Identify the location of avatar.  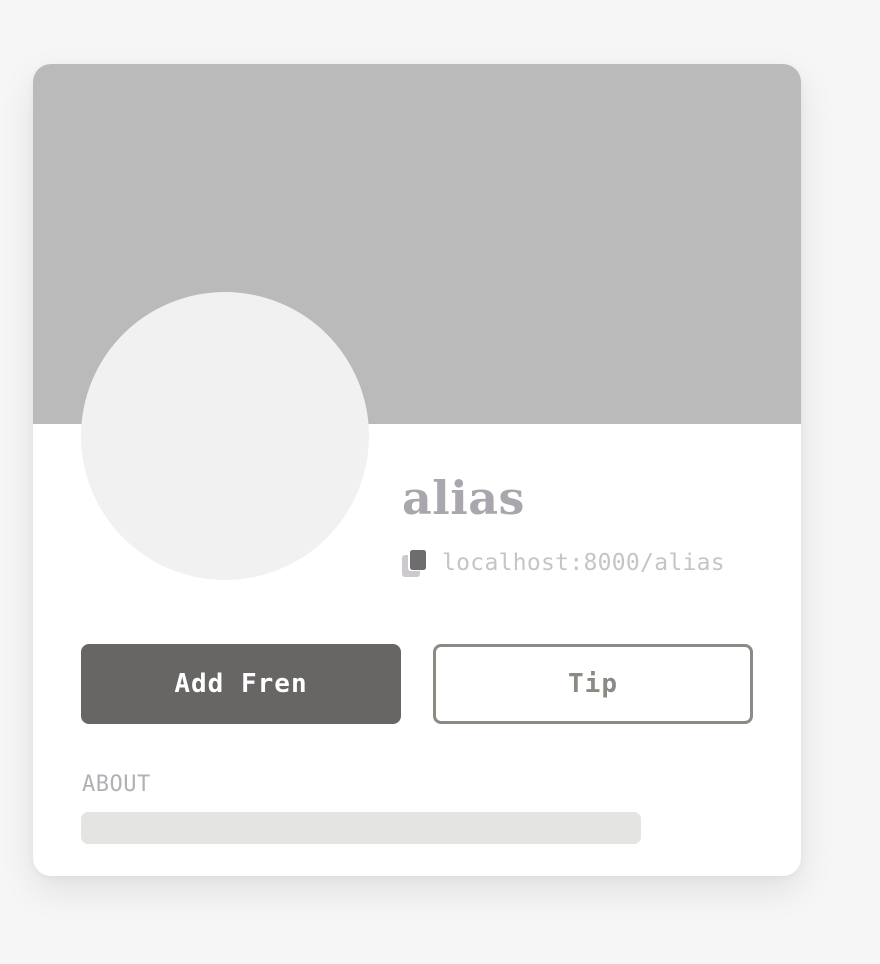
(225, 436).